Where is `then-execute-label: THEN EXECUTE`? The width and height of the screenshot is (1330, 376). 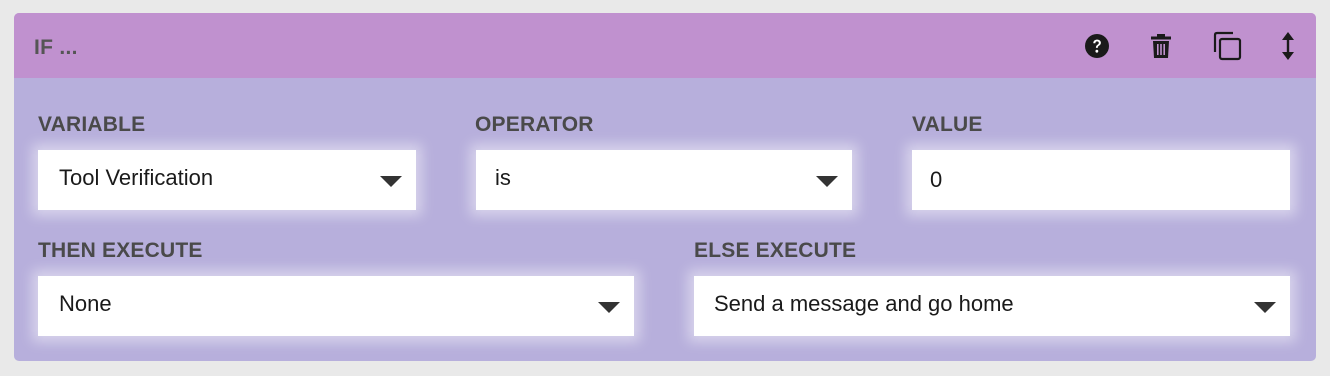 then-execute-label: THEN EXECUTE is located at coordinates (120, 250).